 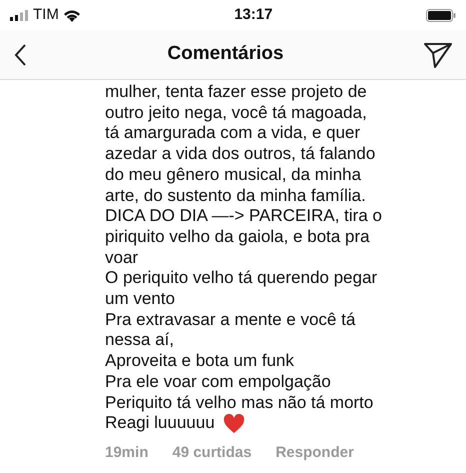 I want to click on comment-line: um vento, so click(x=140, y=299).